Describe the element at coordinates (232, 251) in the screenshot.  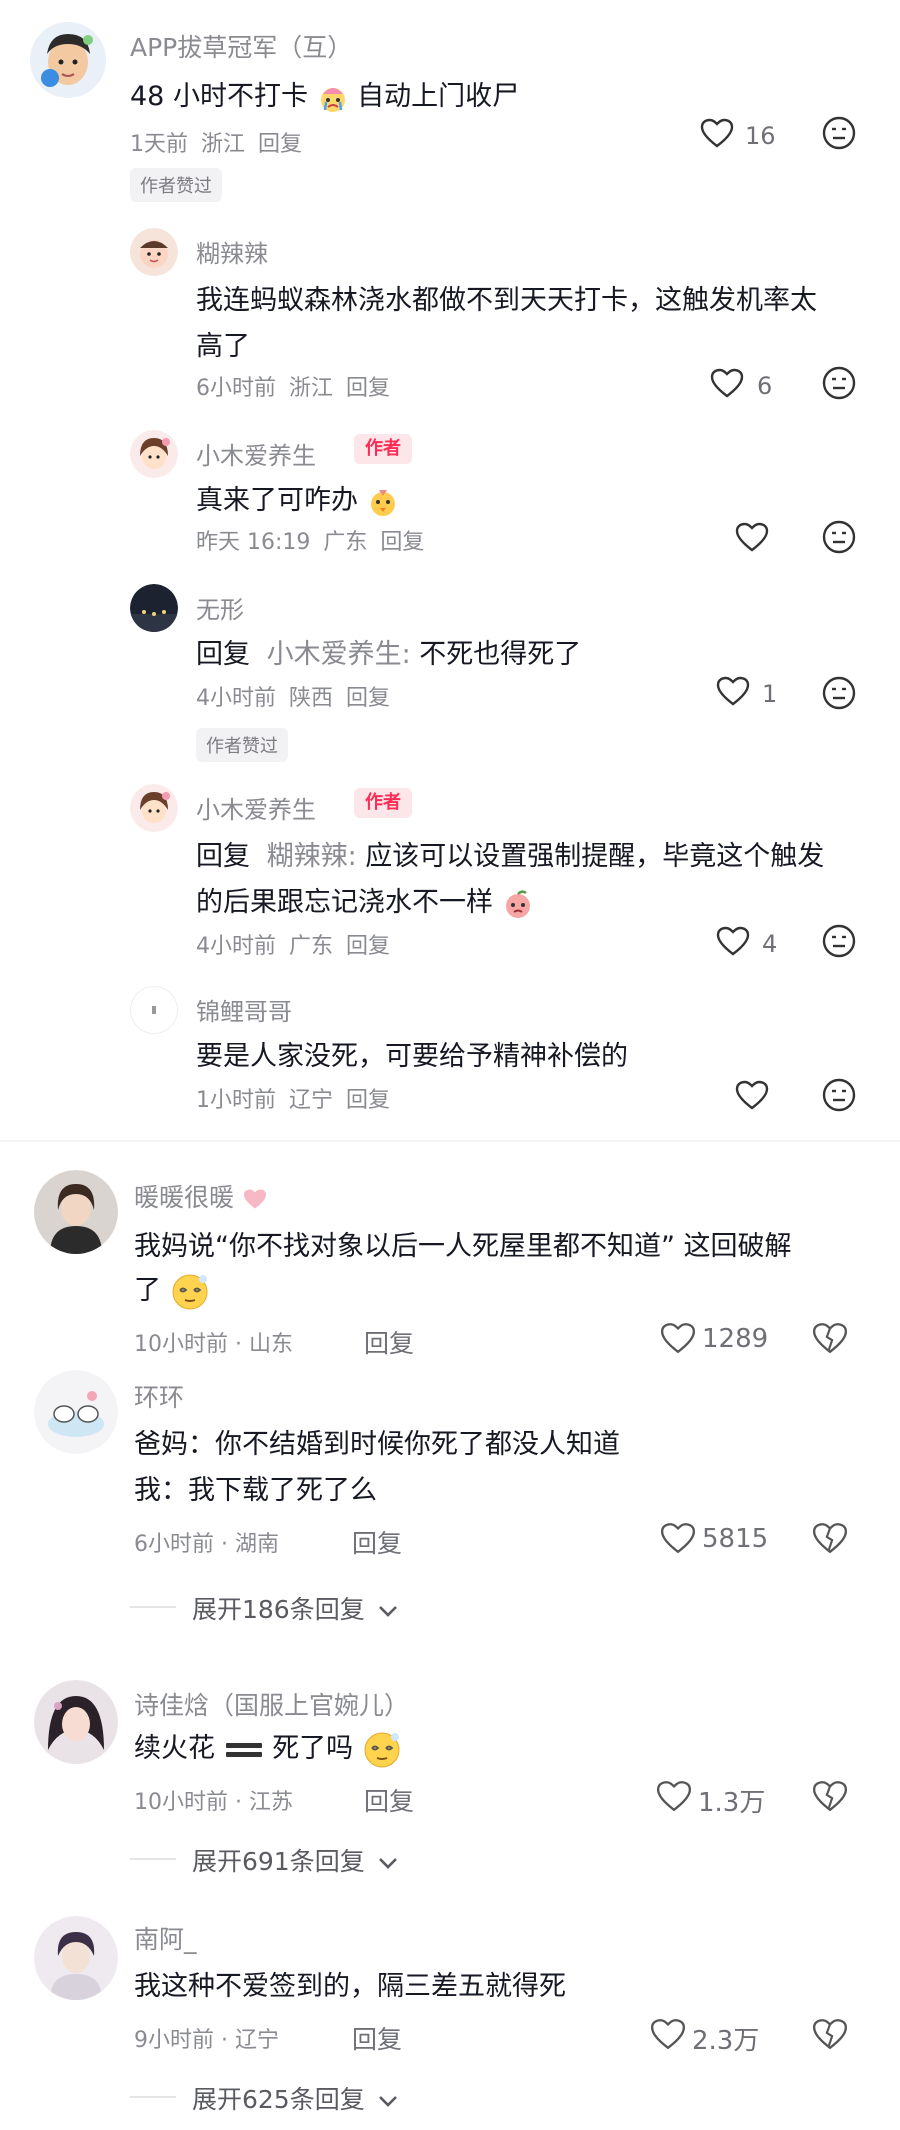
I see `commenter-name: 糊辣辣` at that location.